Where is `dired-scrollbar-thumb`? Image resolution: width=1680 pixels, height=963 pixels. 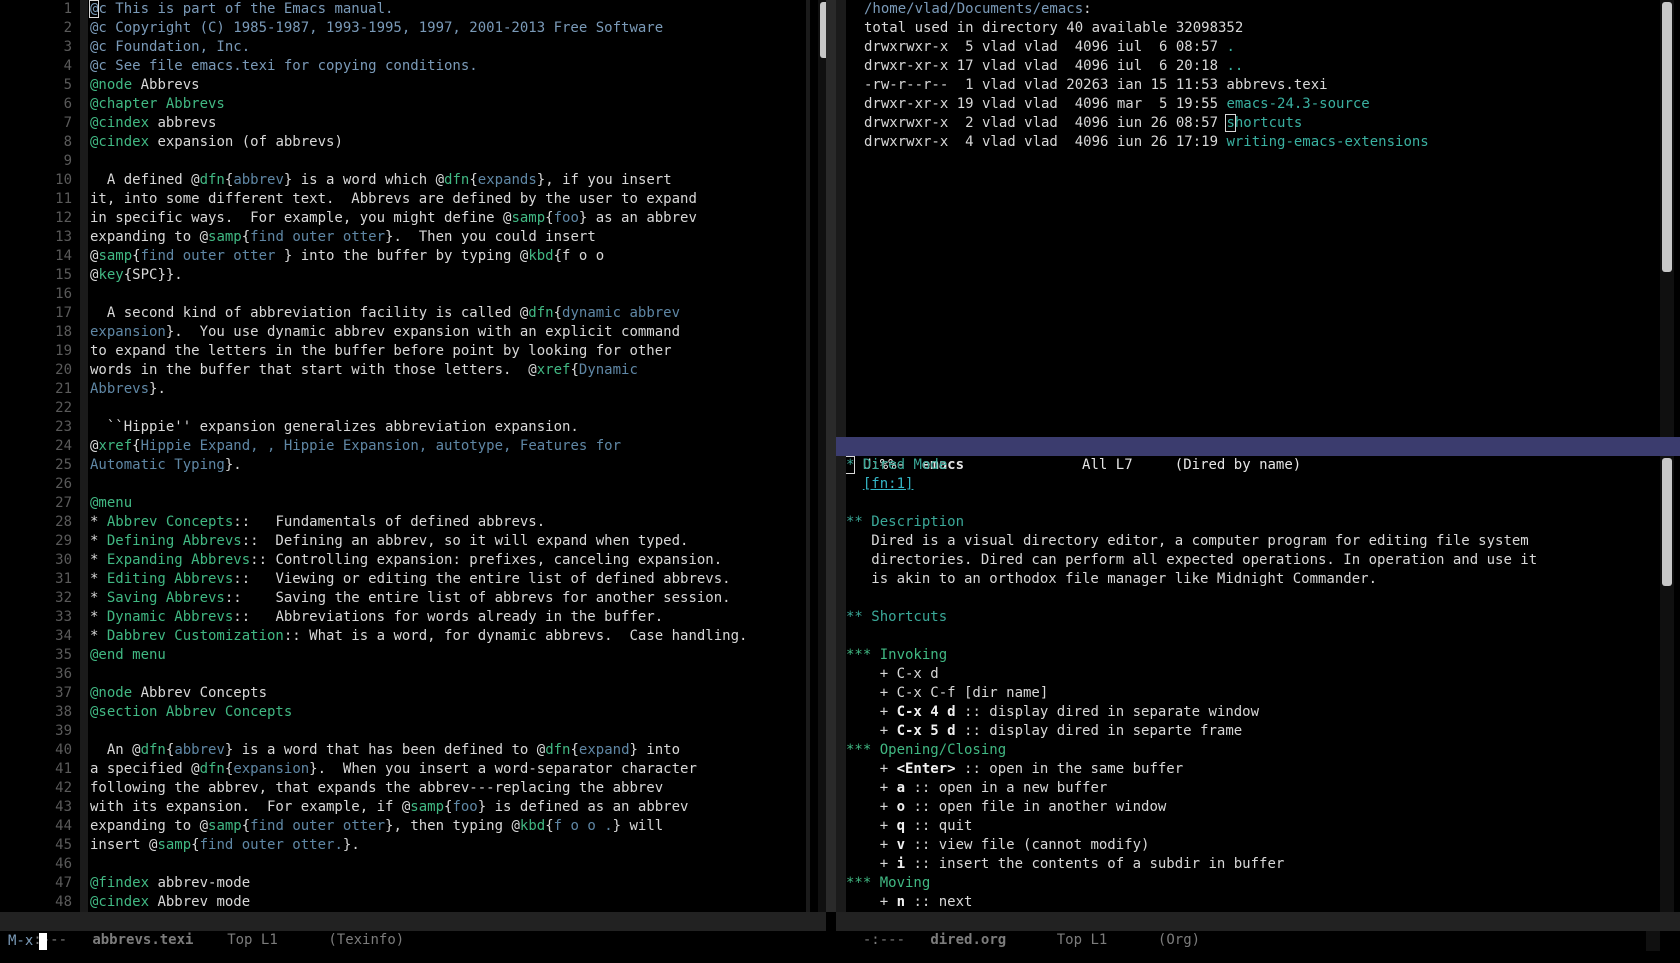
dired-scrollbar-thumb is located at coordinates (1667, 137).